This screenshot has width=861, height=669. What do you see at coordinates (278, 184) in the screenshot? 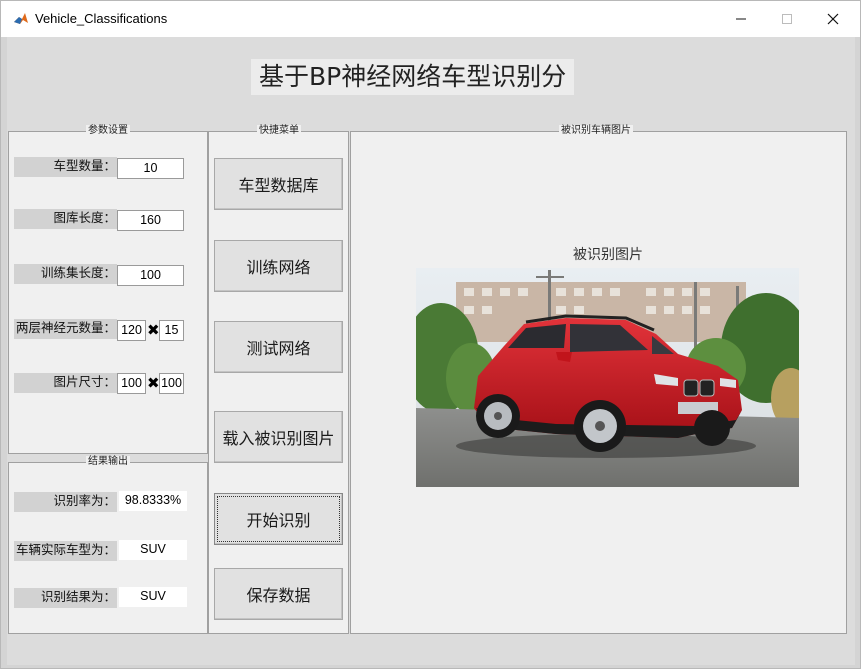
I see `vehicle-database-button: 车型数据库` at bounding box center [278, 184].